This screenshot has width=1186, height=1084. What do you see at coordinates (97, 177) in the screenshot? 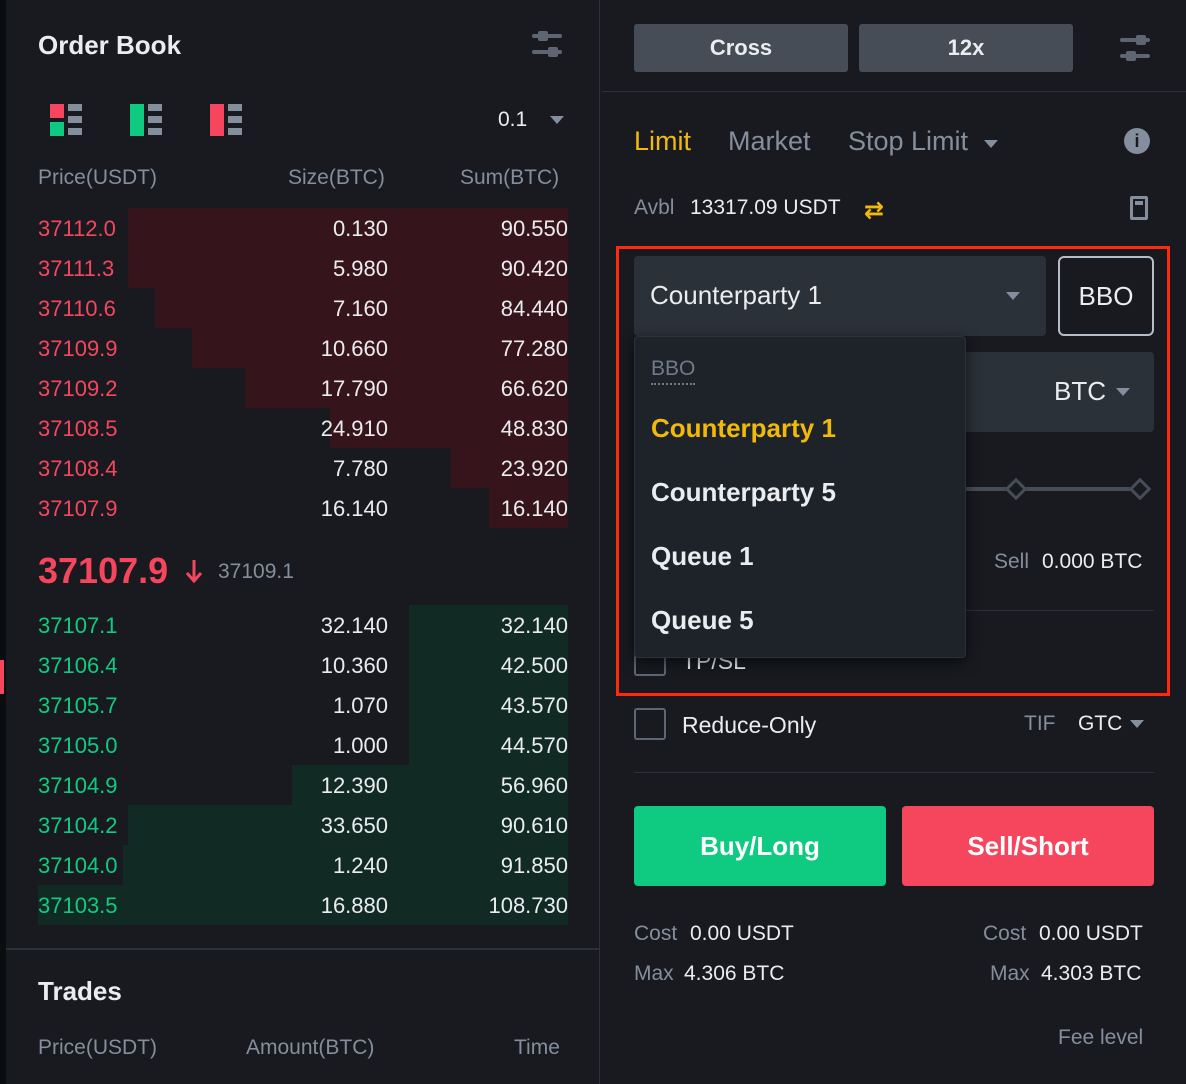
I see `header-price: Price(USDT)` at bounding box center [97, 177].